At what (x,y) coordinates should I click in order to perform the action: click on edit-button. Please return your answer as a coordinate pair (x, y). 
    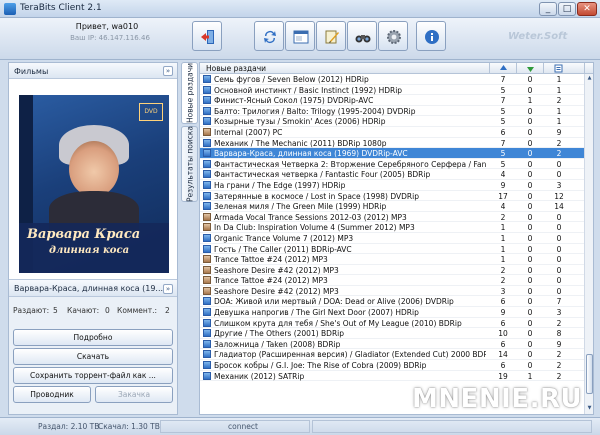
    Looking at the image, I should click on (331, 36).